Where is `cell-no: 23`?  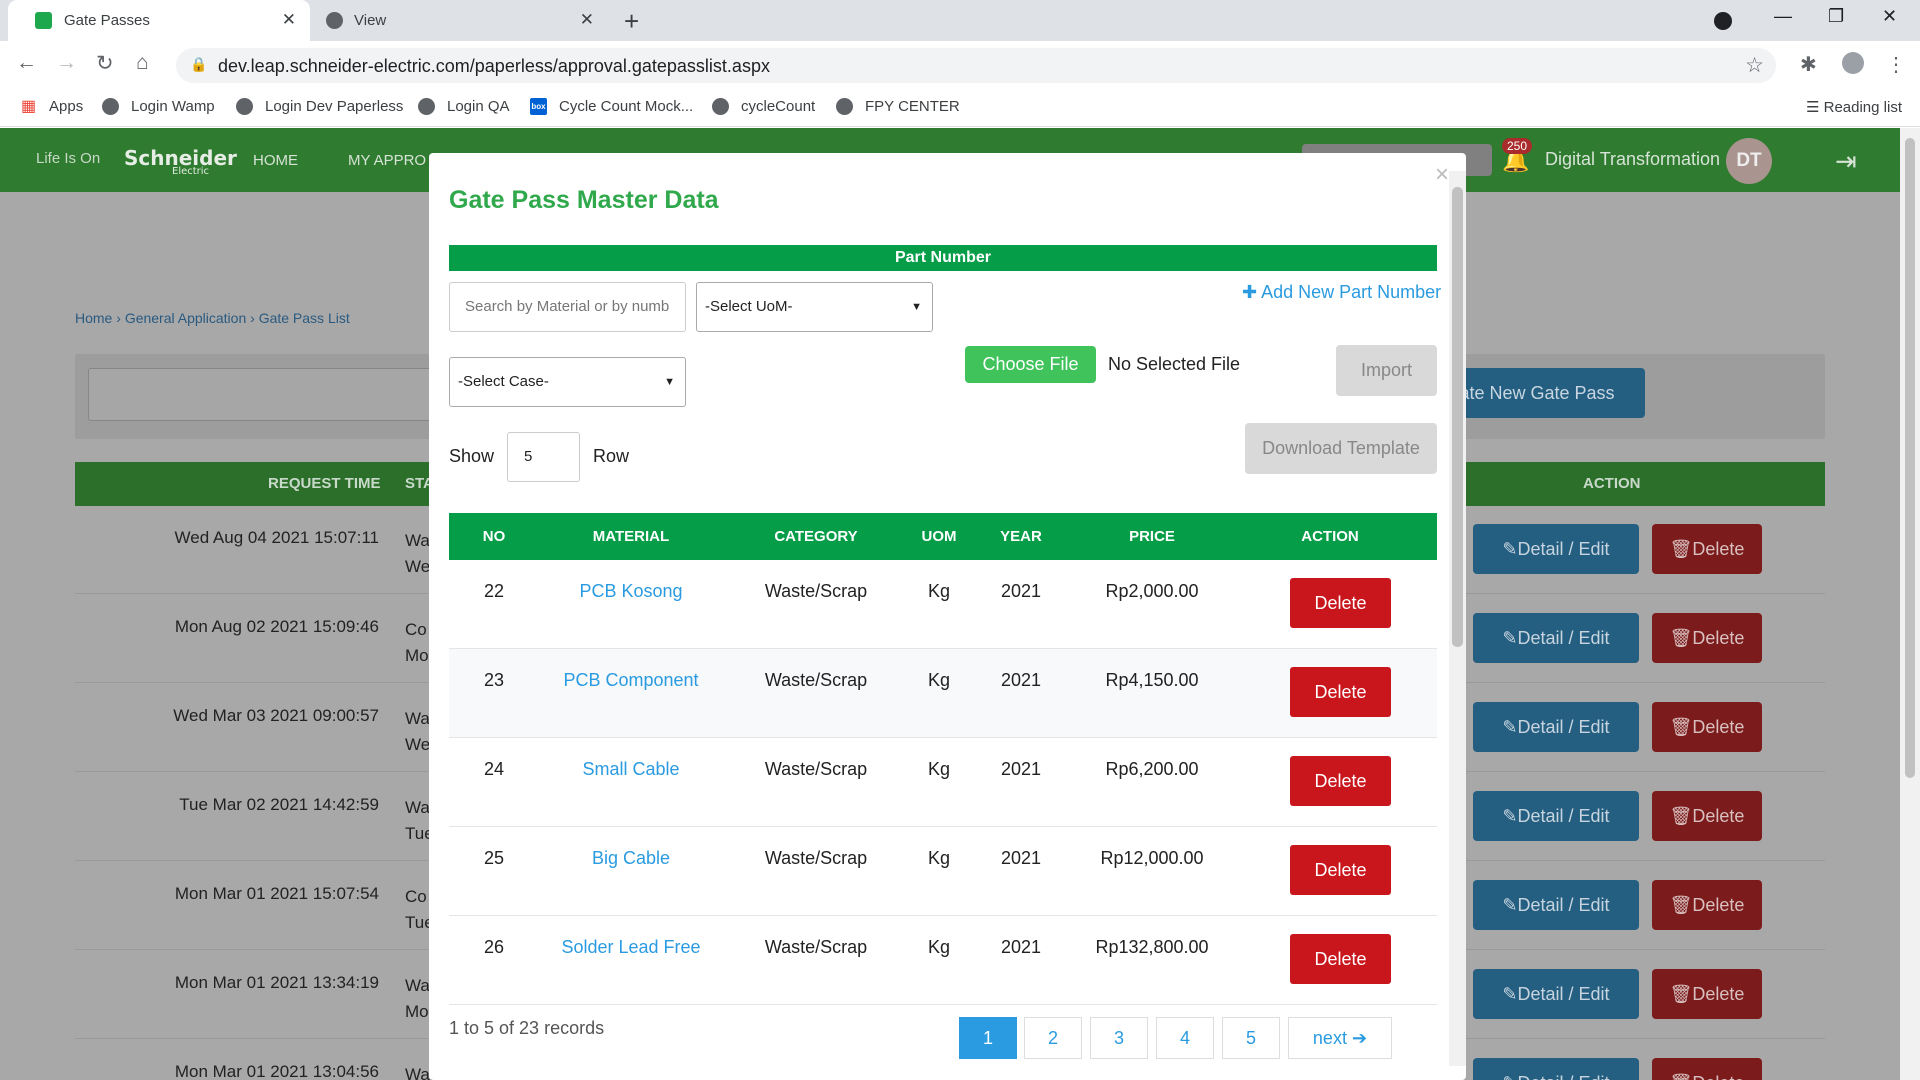 cell-no: 23 is located at coordinates (494, 680).